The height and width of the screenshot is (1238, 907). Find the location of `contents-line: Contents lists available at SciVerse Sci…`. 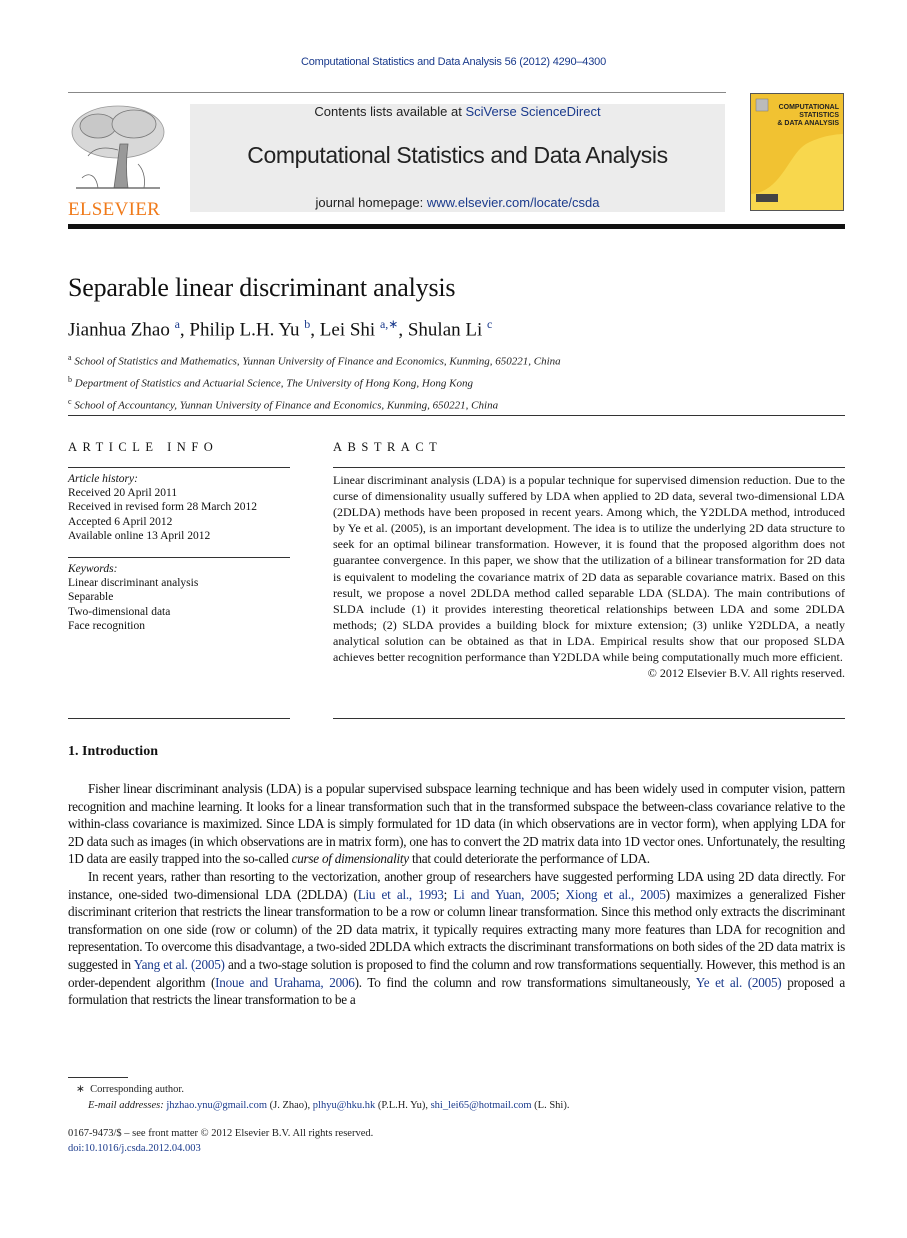

contents-line: Contents lists available at SciVerse Sci… is located at coordinates (457, 111).